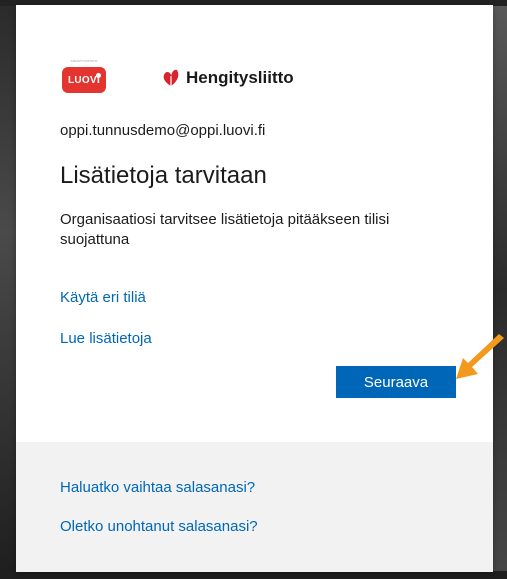 Image resolution: width=507 pixels, height=579 pixels. I want to click on forgot-password-link: Oletko unohtanut salasanasi?, so click(159, 526).